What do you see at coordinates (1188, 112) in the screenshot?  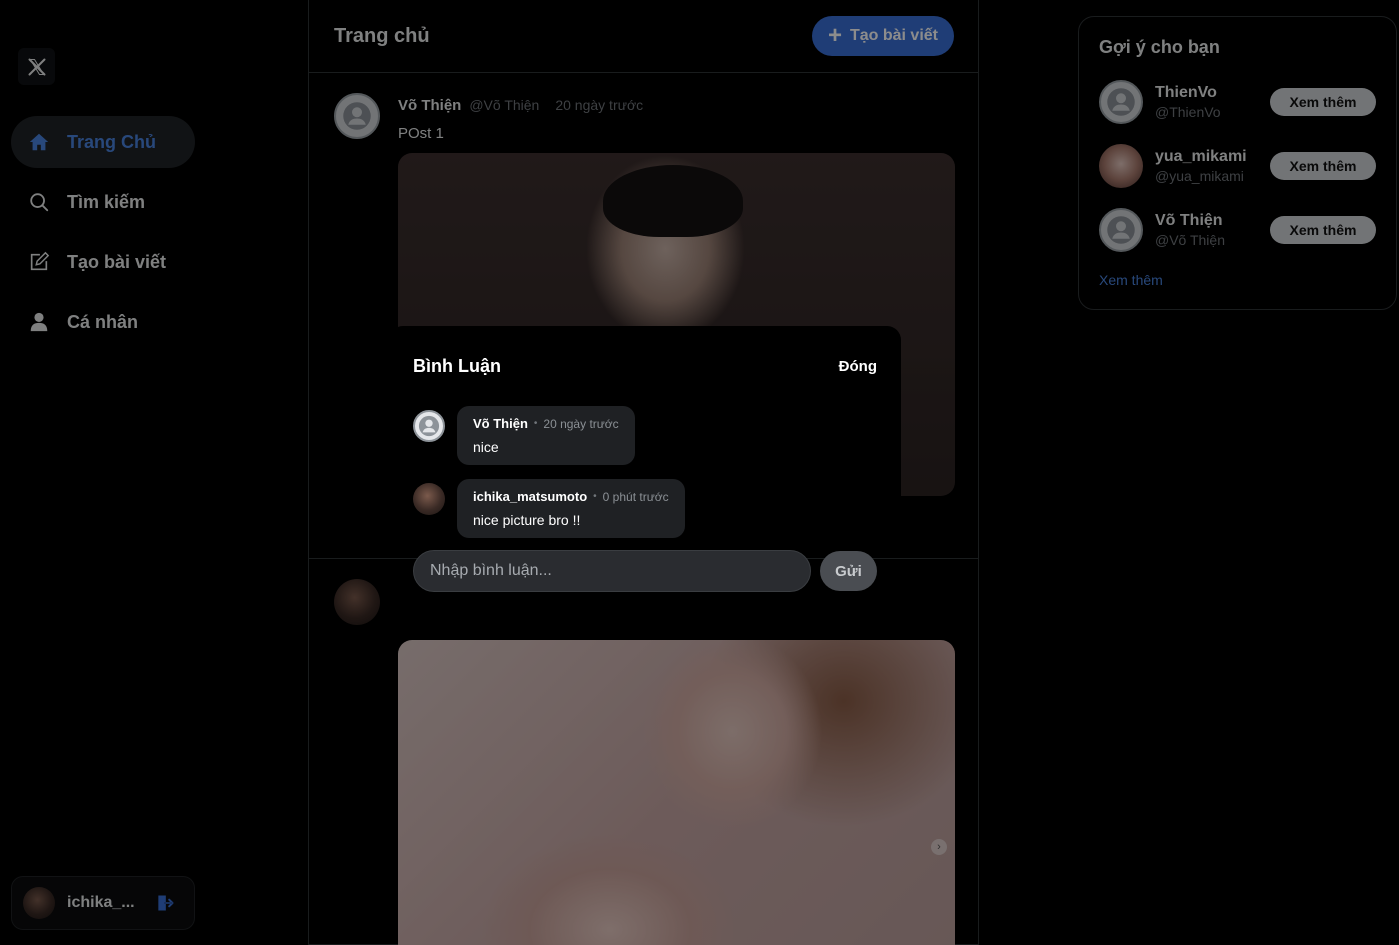 I see `suggestion-handle: @ThienVo` at bounding box center [1188, 112].